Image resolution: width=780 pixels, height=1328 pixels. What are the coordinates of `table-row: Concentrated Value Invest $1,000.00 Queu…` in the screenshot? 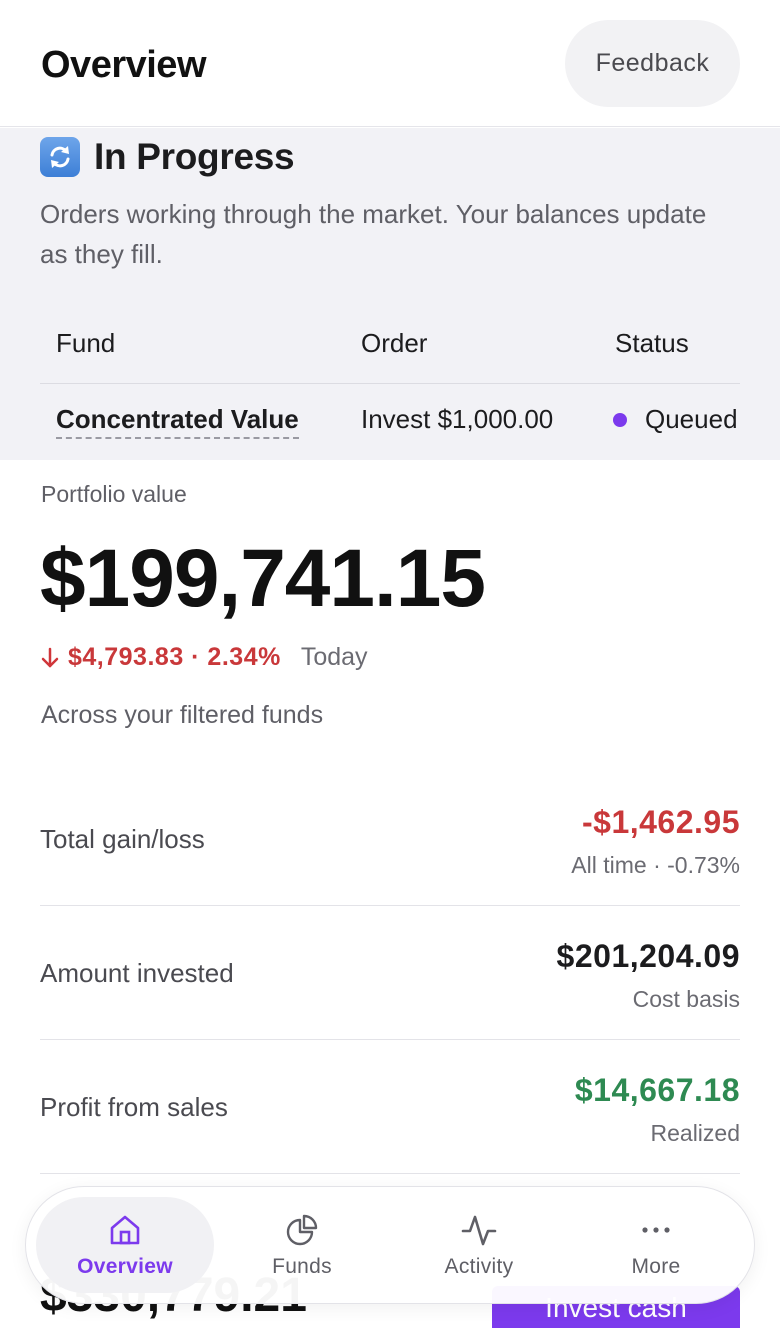 It's located at (390, 422).